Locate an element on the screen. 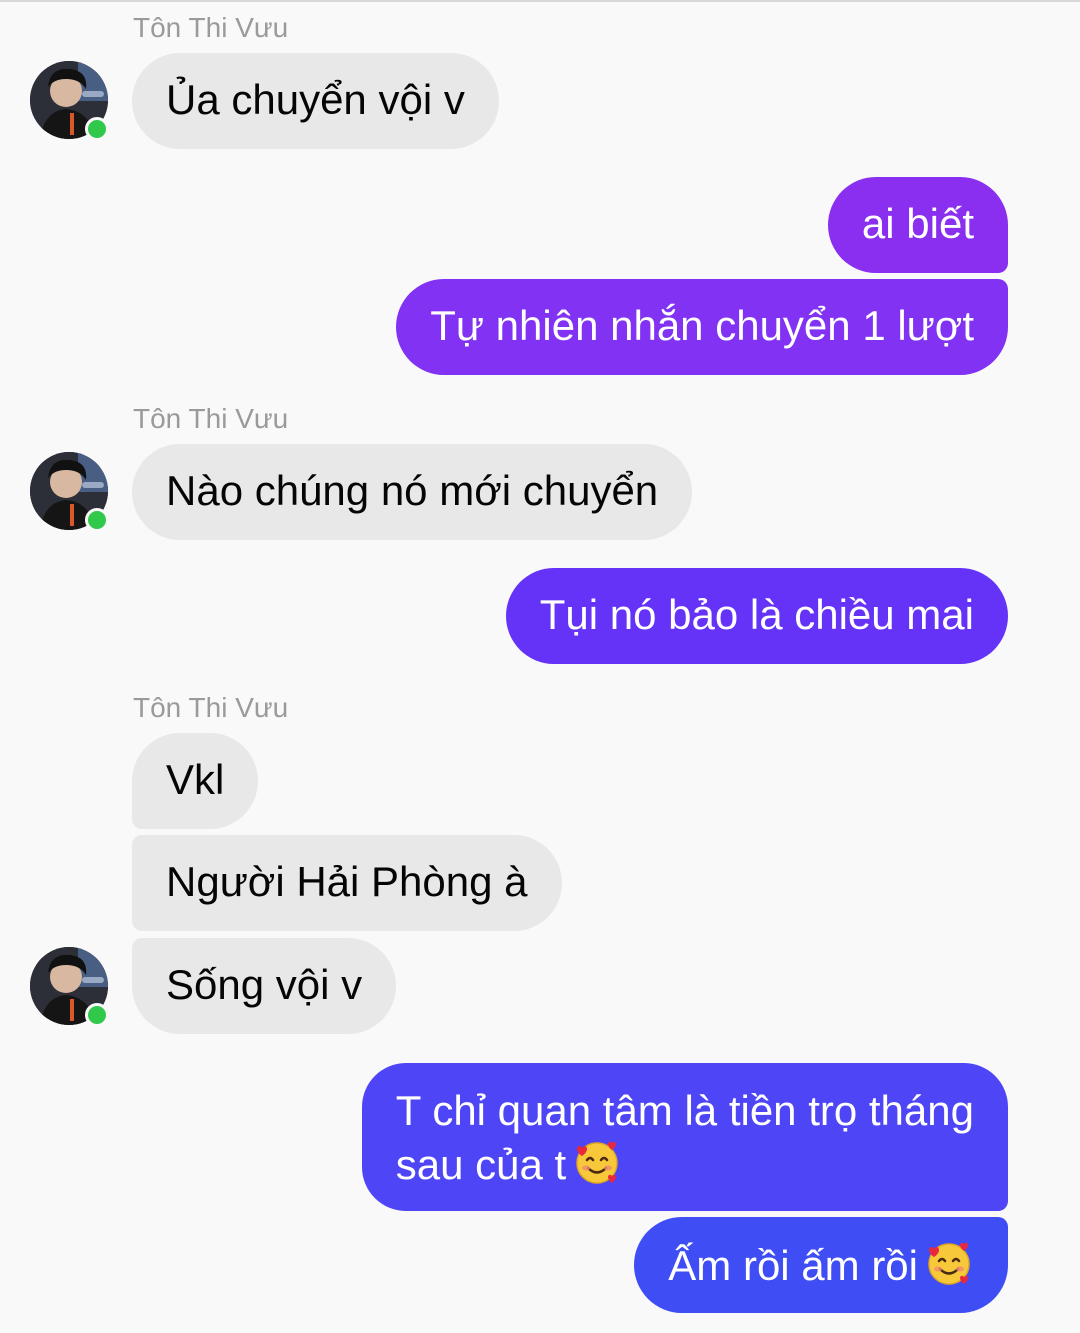  message-text: Ấm rồi ấm rồi is located at coordinates (793, 1265).